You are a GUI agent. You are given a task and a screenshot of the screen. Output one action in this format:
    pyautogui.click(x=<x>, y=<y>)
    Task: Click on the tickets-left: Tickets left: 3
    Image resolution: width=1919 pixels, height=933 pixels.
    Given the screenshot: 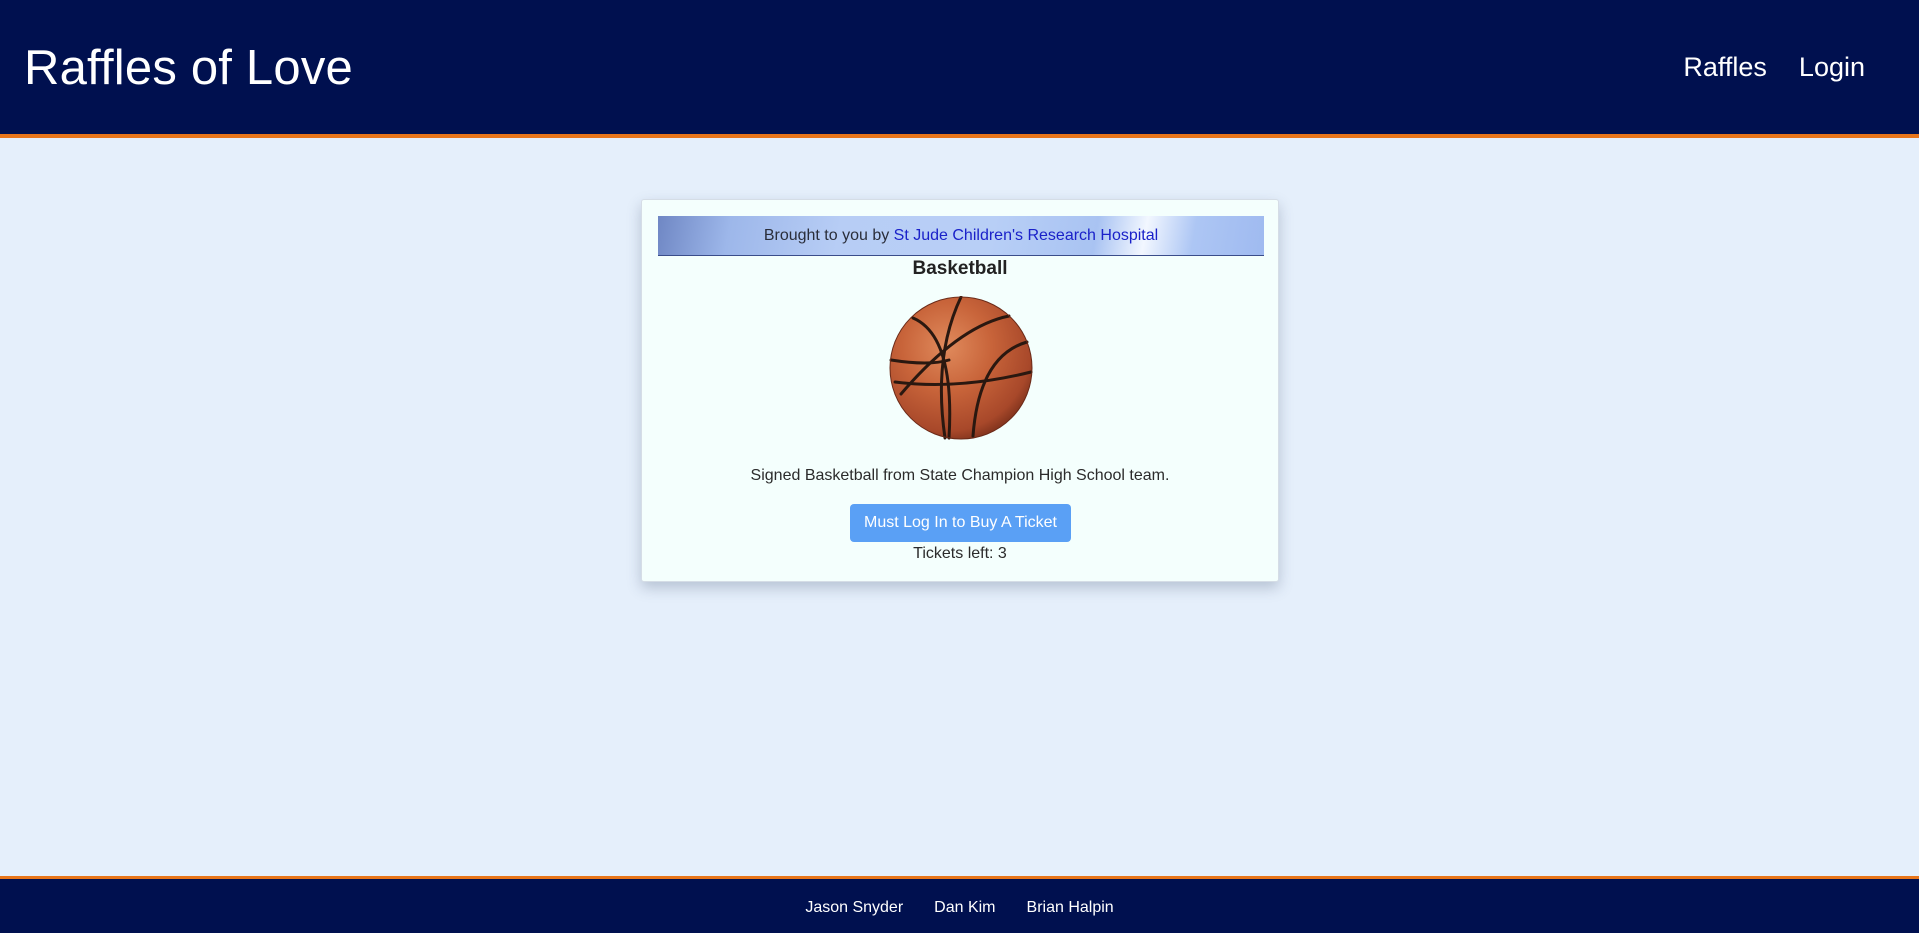 What is the action you would take?
    pyautogui.click(x=960, y=553)
    